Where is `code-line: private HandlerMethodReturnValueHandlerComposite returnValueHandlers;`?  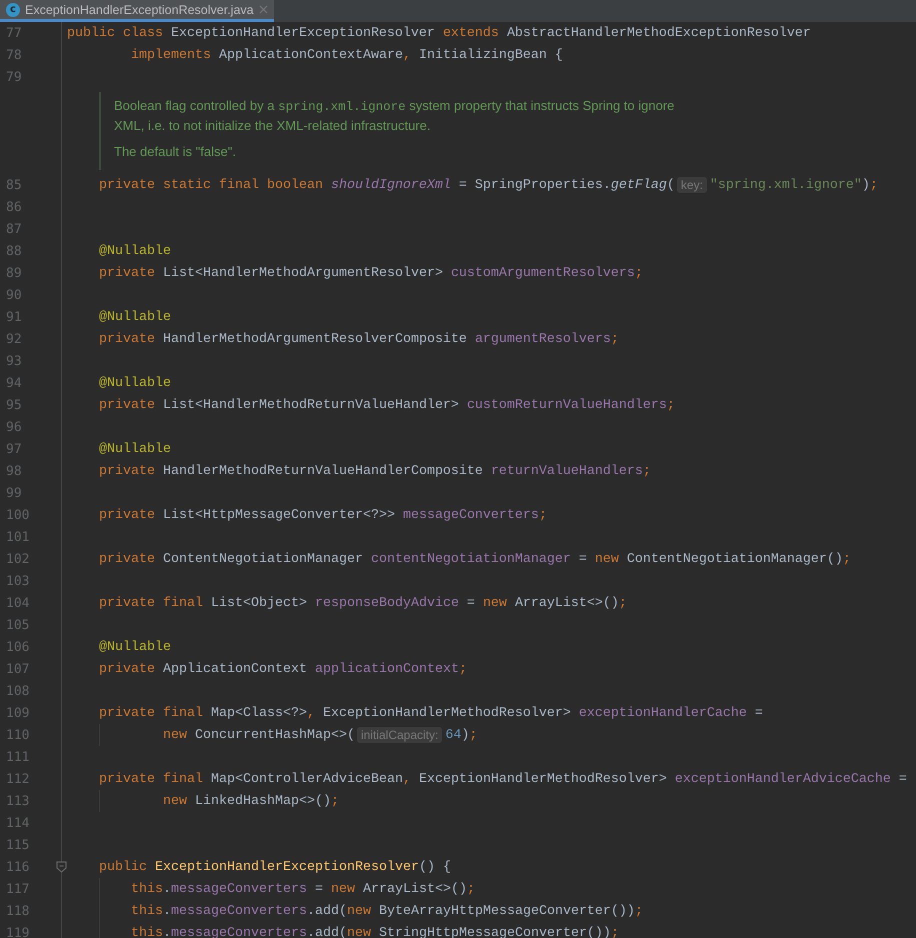 code-line: private HandlerMethodReturnValueHandlerComposite returnValueHandlers; is located at coordinates (375, 471).